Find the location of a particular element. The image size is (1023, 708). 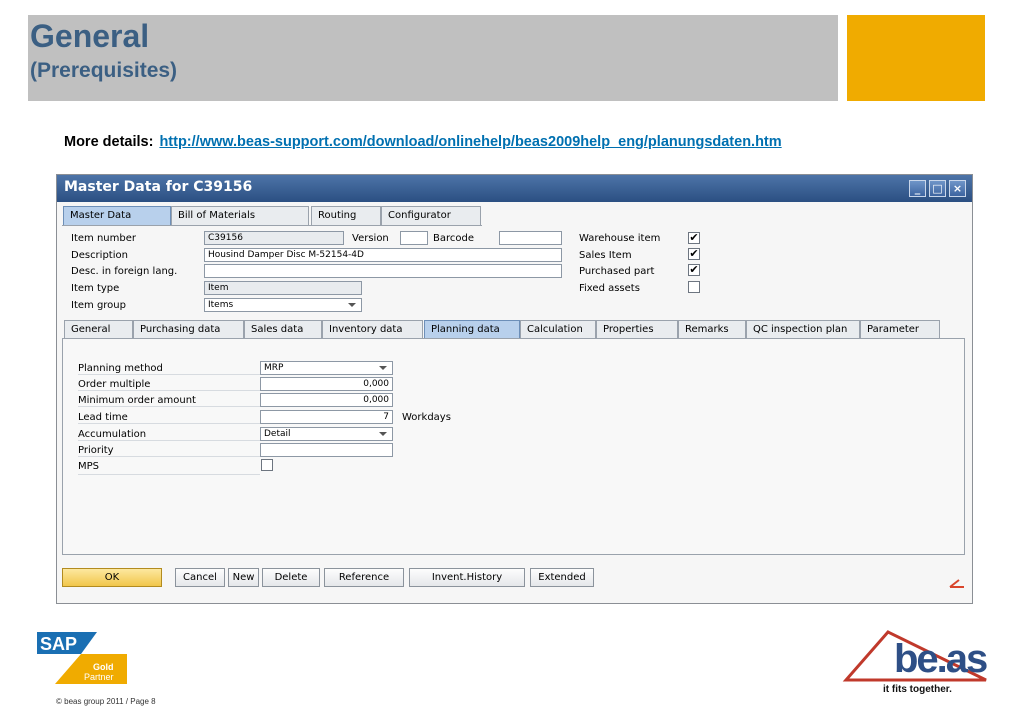

item-group-select: Items is located at coordinates (283, 305).